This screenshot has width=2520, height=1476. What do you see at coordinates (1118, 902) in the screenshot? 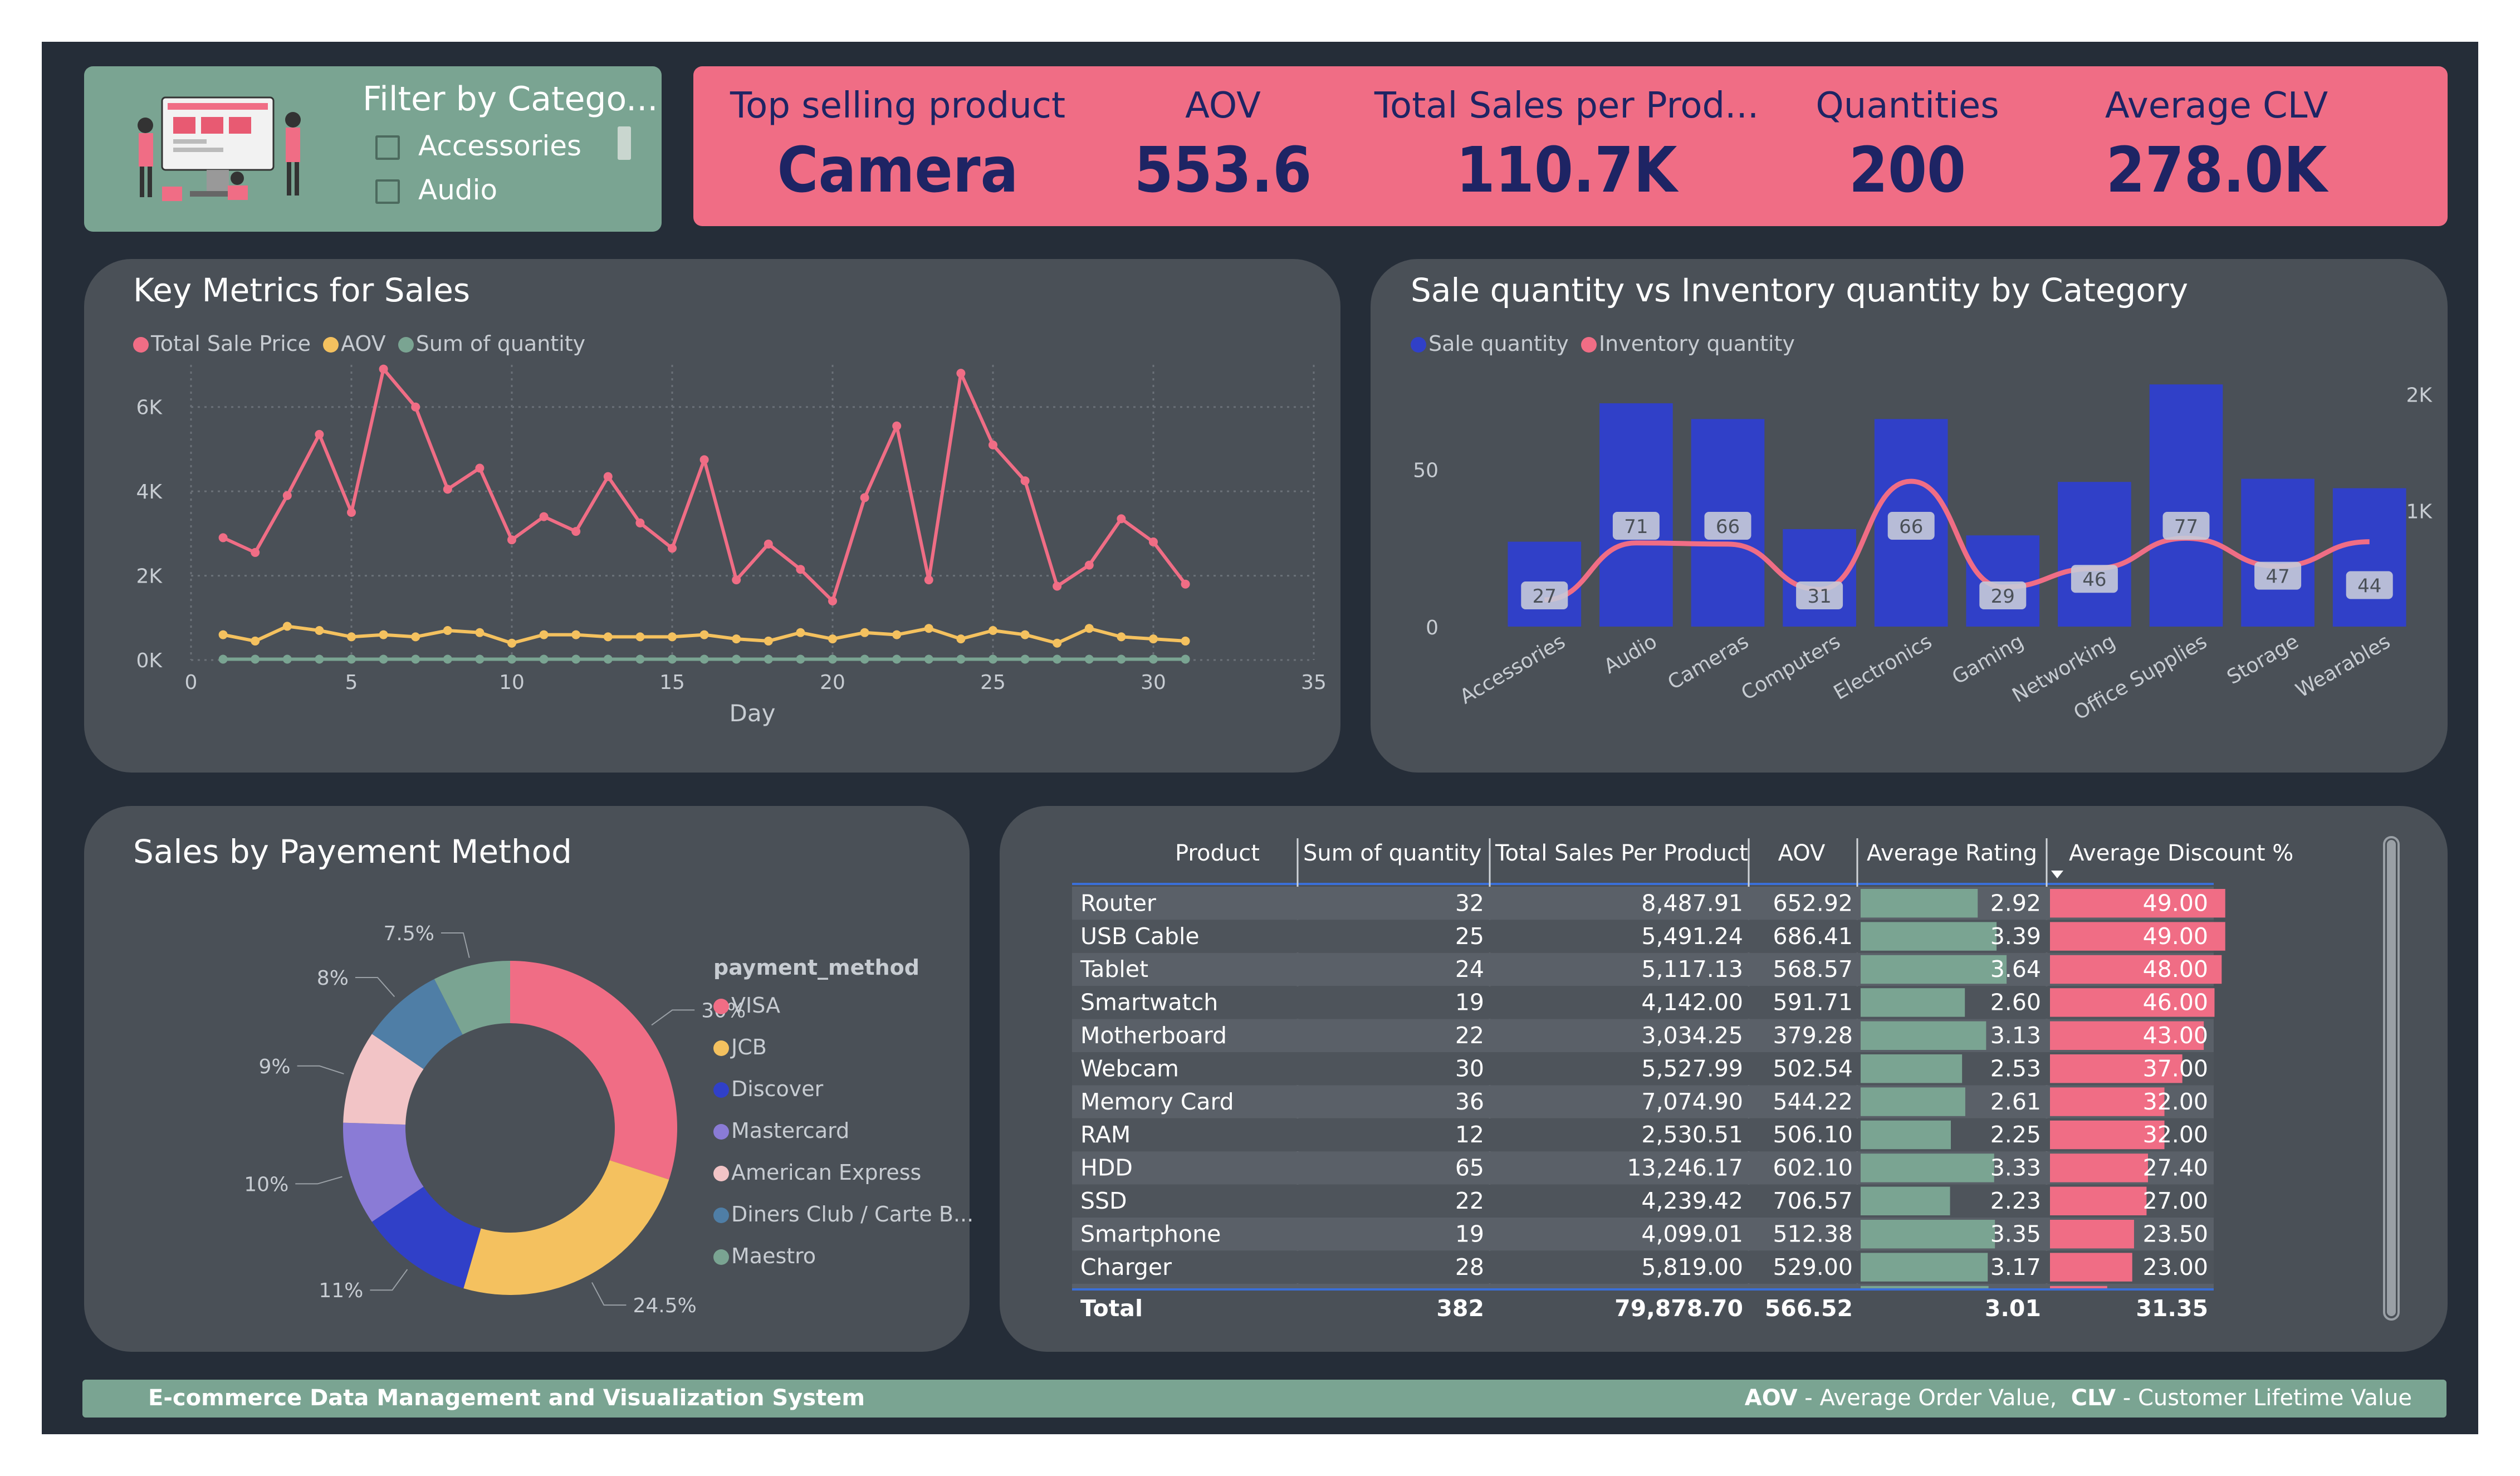
I see `table-cell-product: Router` at bounding box center [1118, 902].